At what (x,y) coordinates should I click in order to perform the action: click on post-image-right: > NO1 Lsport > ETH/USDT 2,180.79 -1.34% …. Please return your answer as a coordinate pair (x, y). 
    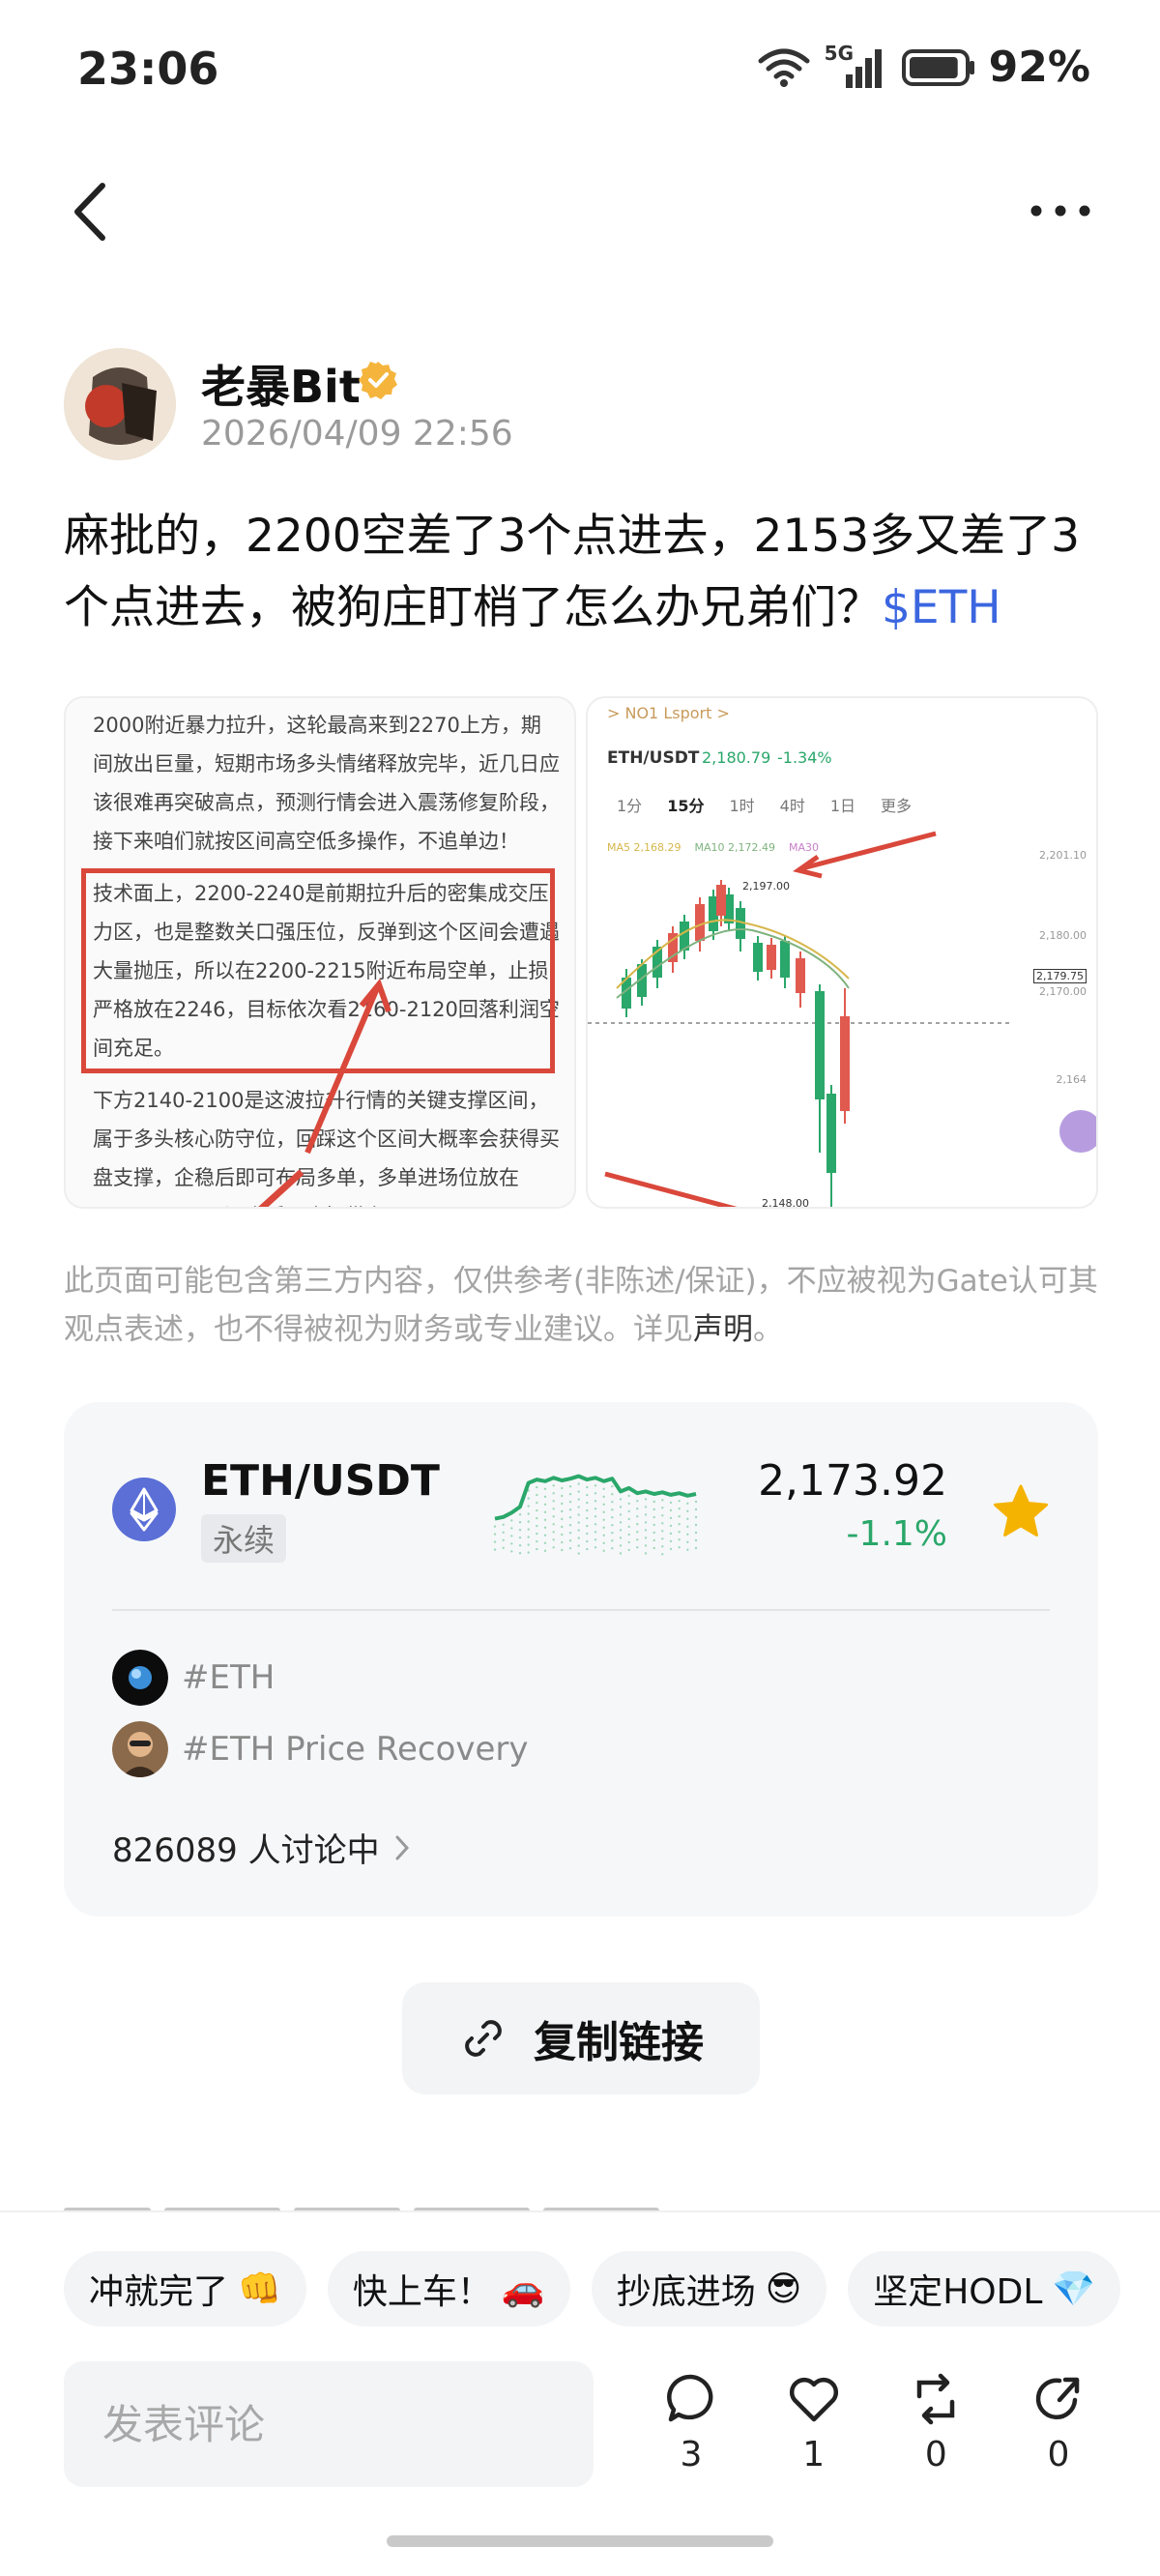
    Looking at the image, I should click on (842, 952).